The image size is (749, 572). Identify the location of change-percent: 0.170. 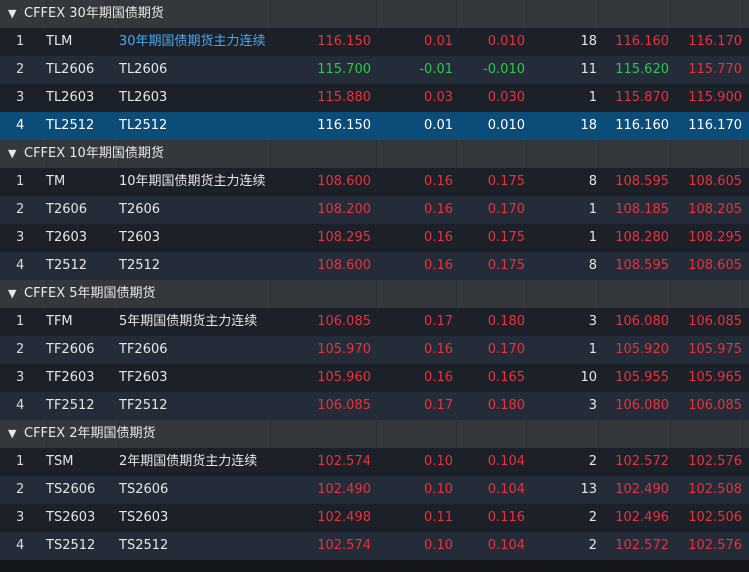
(506, 209).